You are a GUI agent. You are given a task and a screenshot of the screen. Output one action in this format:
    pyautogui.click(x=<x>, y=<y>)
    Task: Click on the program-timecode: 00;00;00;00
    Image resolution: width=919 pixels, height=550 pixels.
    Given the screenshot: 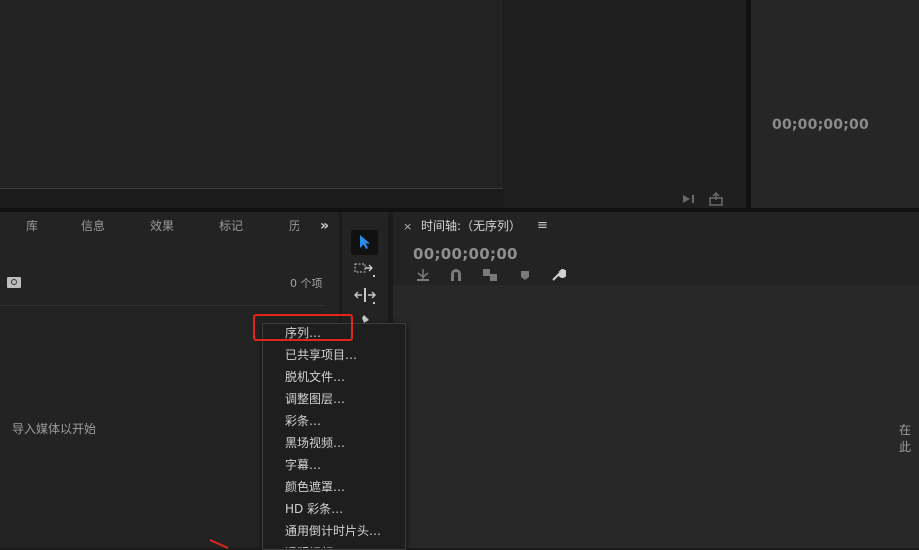 What is the action you would take?
    pyautogui.click(x=820, y=125)
    